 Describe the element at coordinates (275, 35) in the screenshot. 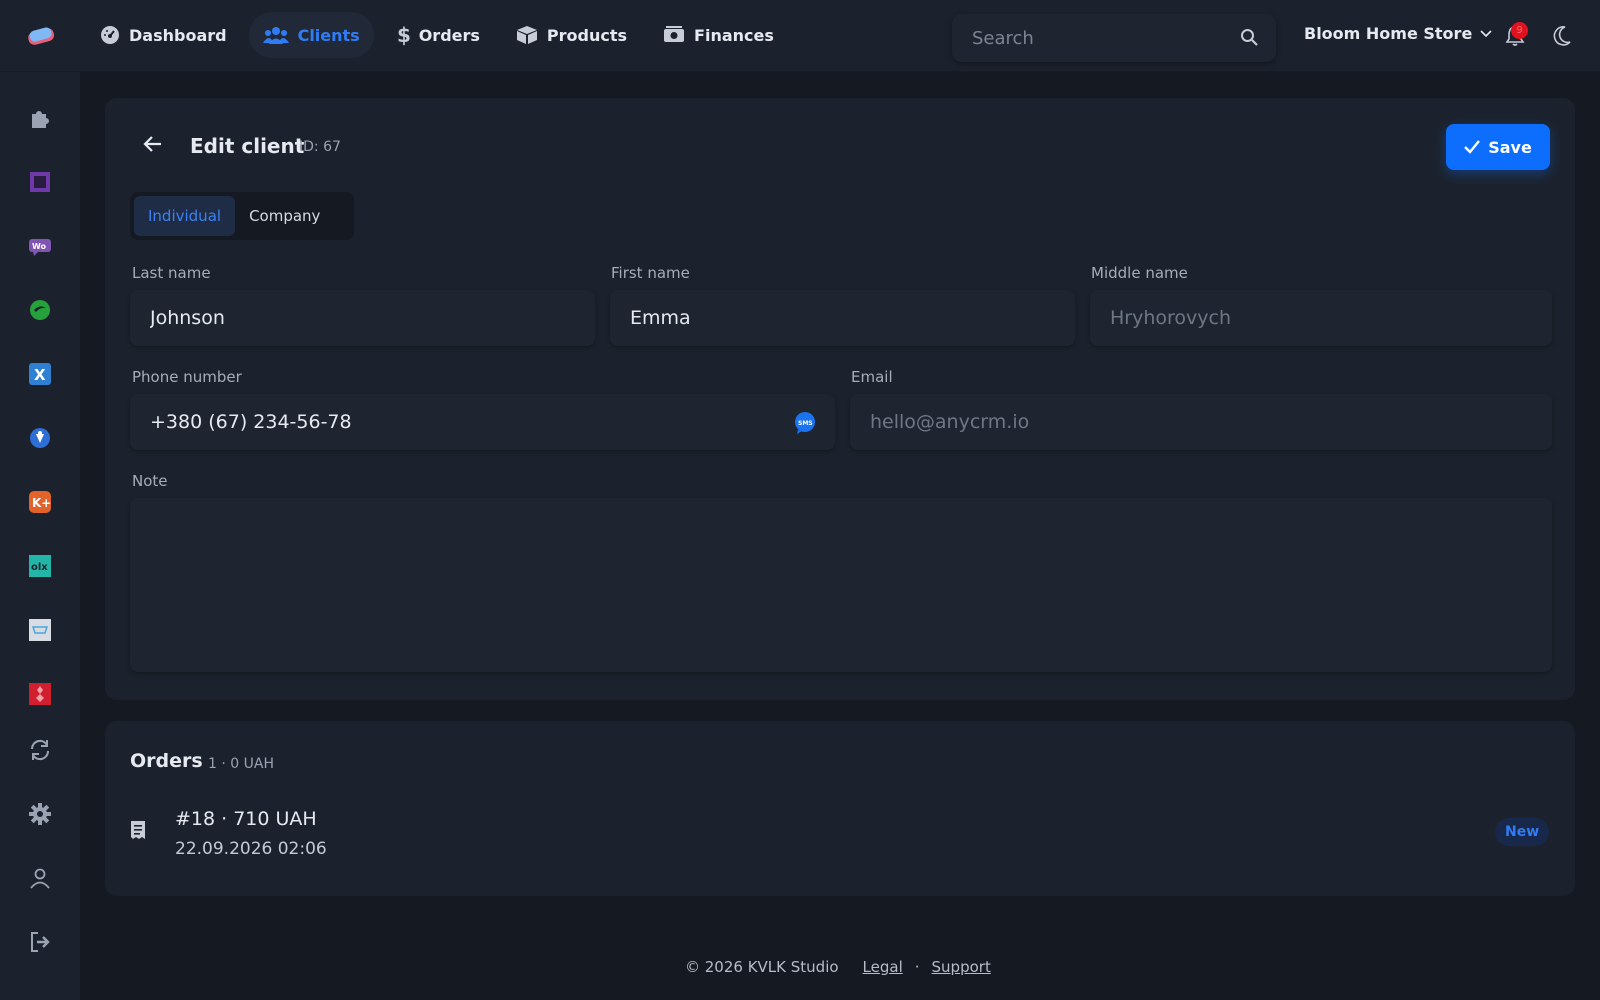

I see `users-icon` at that location.